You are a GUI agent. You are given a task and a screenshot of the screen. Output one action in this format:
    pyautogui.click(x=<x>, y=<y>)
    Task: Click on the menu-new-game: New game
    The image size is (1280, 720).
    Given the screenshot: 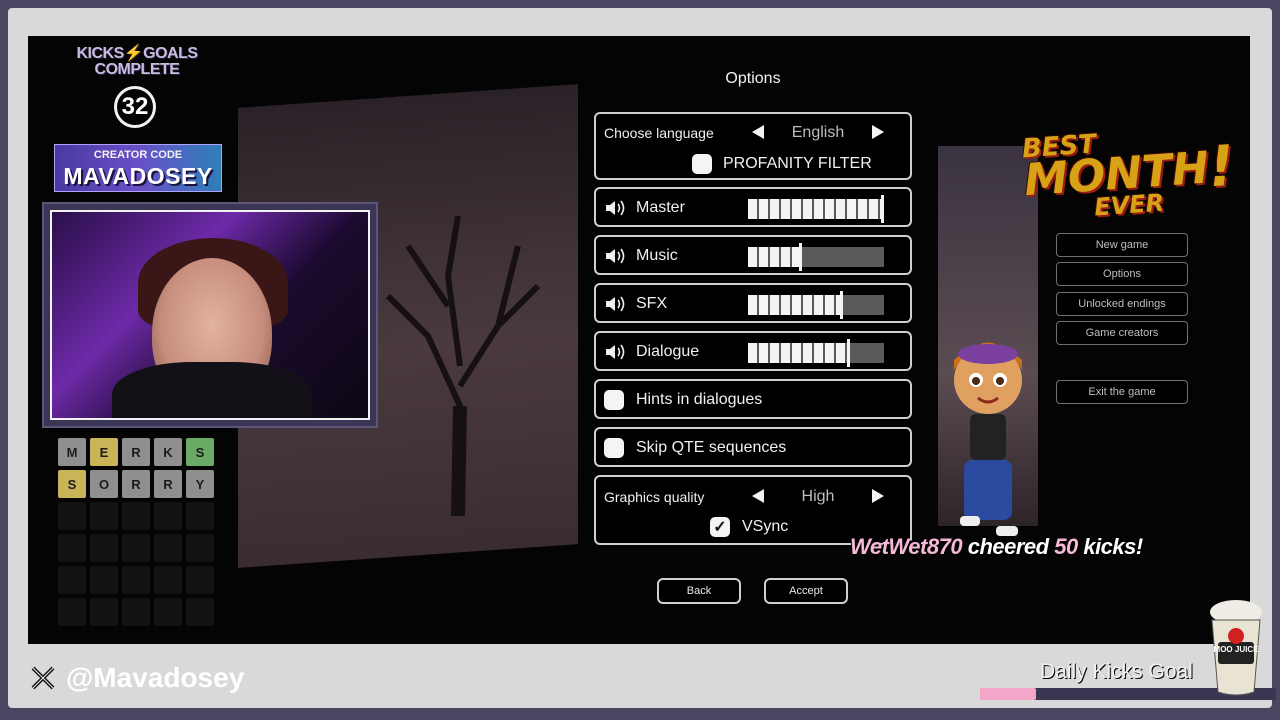 What is the action you would take?
    pyautogui.click(x=1122, y=245)
    